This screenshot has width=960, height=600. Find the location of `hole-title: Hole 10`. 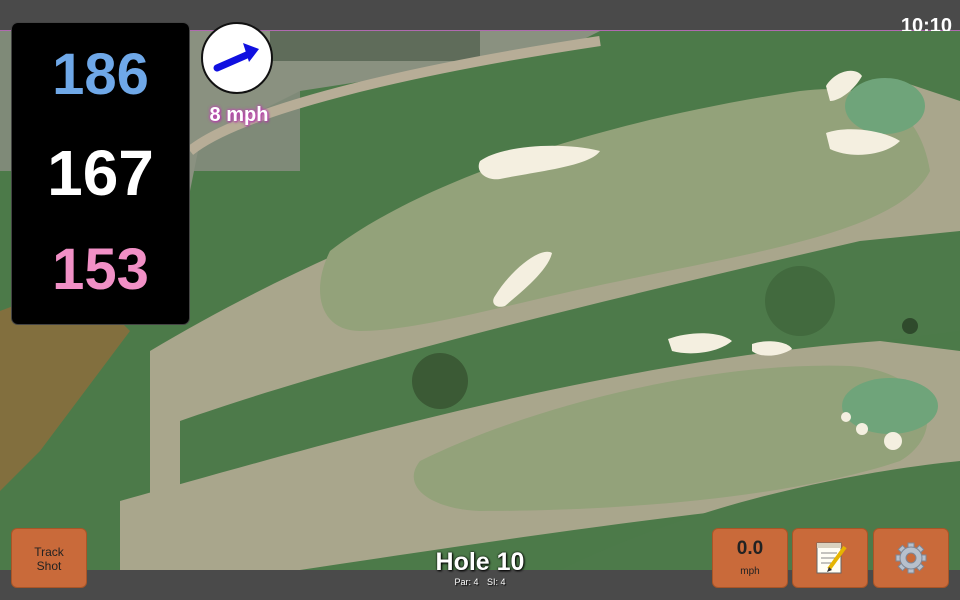

hole-title: Hole 10 is located at coordinates (480, 562).